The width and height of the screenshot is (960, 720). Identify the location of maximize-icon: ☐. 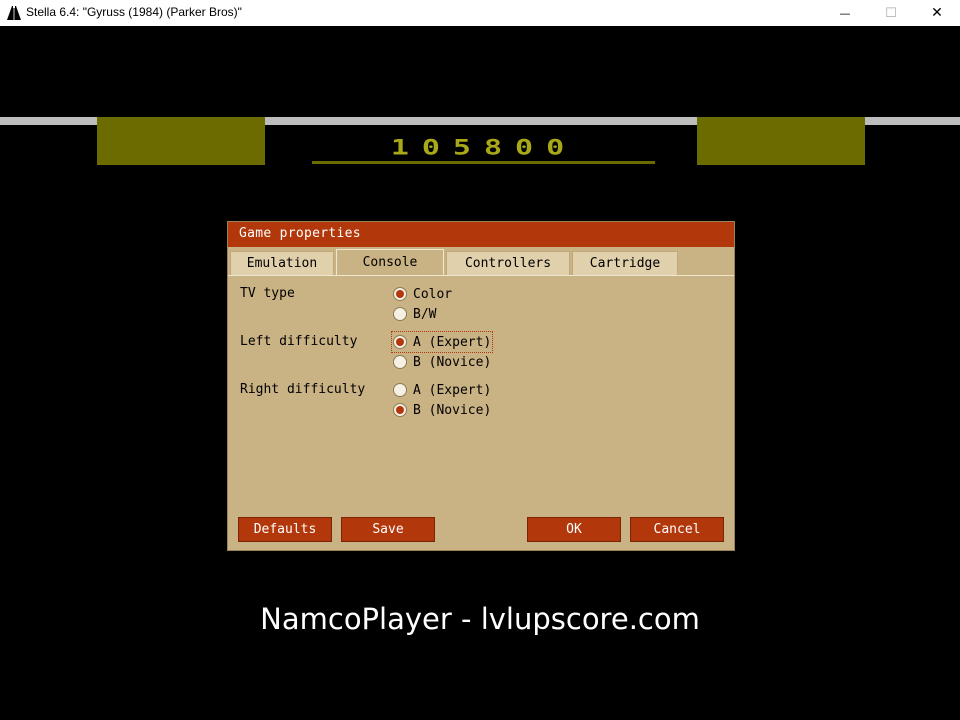
(891, 13).